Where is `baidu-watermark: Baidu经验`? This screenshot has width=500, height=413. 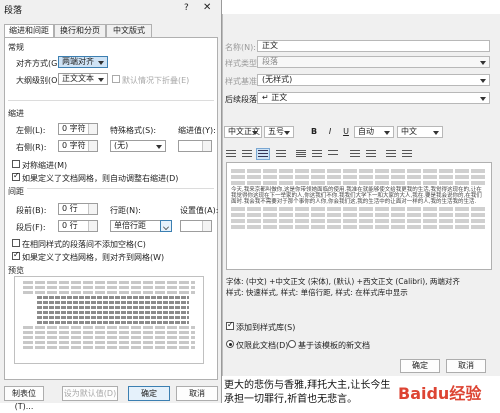
baidu-watermark: Baidu经验 is located at coordinates (440, 393).